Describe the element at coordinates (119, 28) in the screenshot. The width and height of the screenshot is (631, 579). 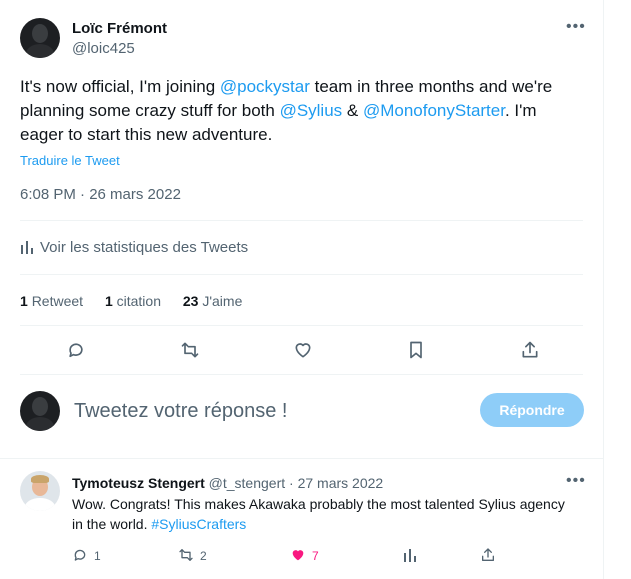
I see `author-name: Loïc Frémont` at that location.